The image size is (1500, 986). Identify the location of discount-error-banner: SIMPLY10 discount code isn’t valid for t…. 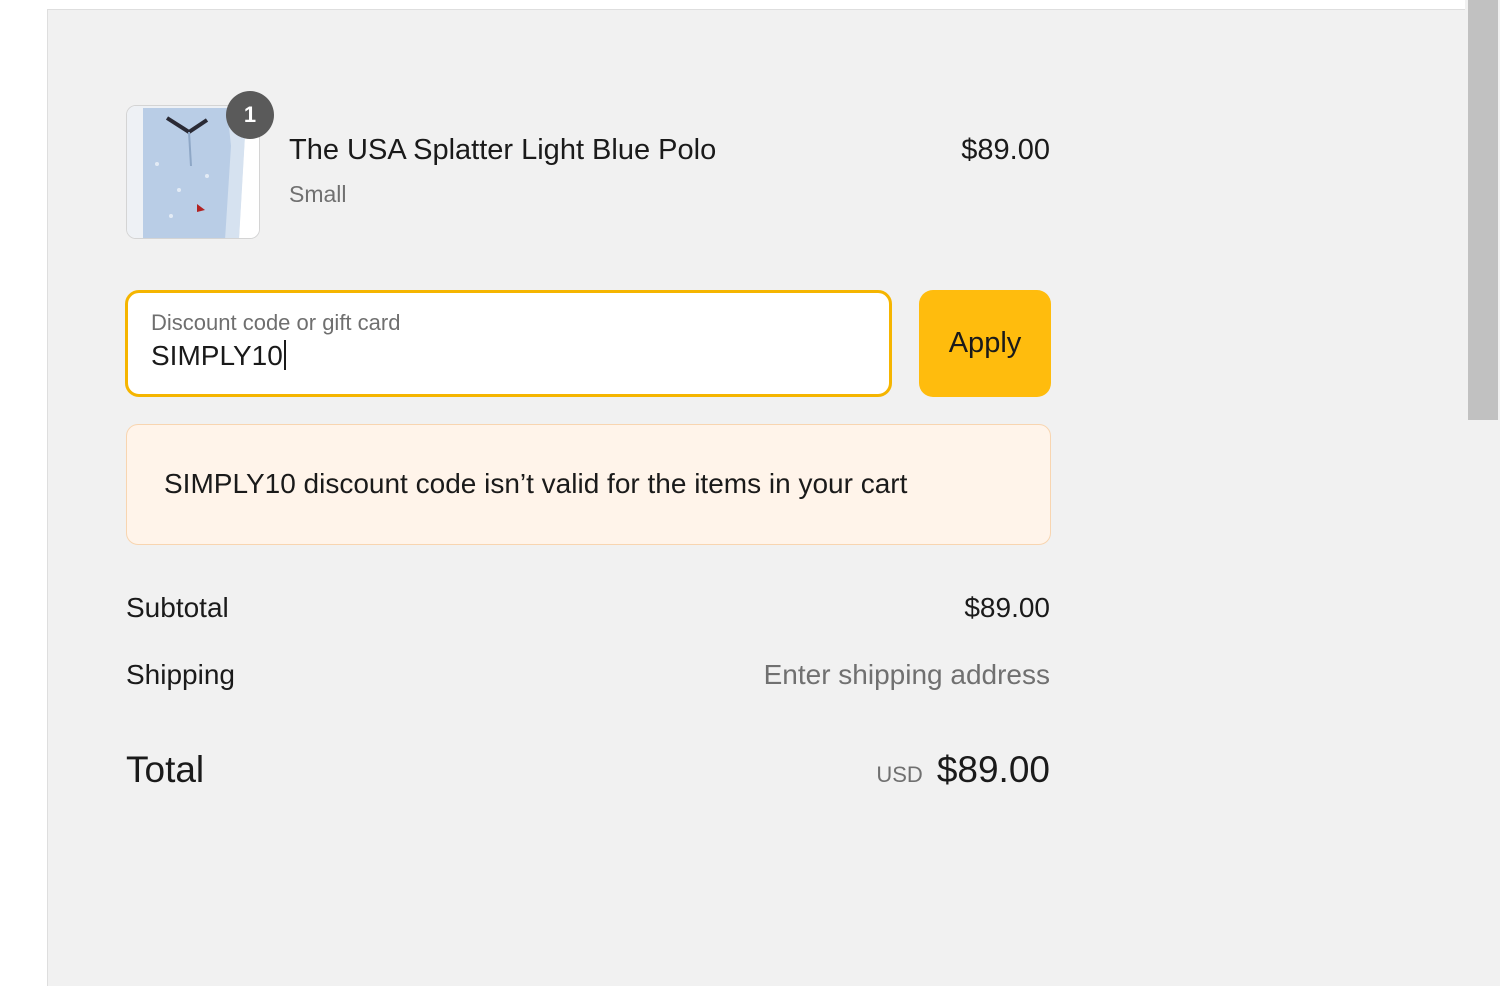
(588, 484).